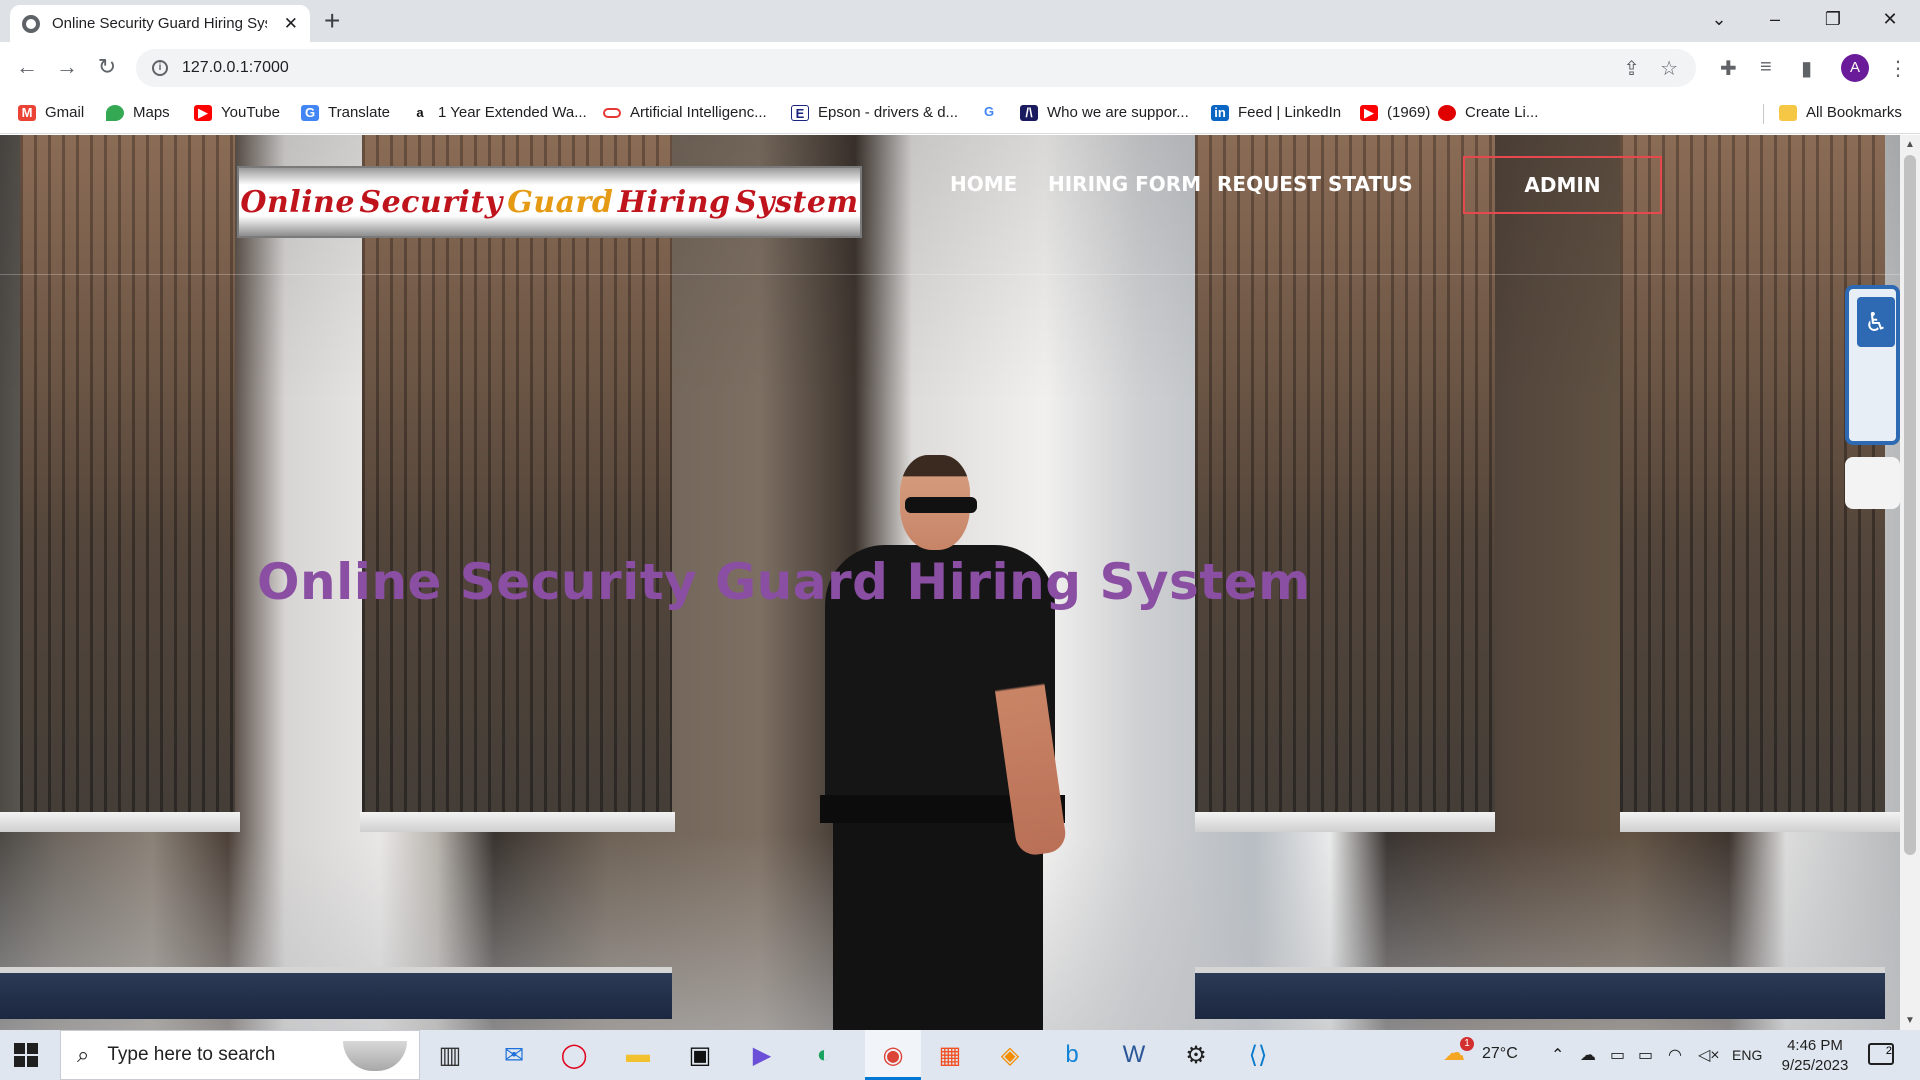 The image size is (1920, 1080). Describe the element at coordinates (191, 1054) in the screenshot. I see `search-placeholder: Type here to search` at that location.